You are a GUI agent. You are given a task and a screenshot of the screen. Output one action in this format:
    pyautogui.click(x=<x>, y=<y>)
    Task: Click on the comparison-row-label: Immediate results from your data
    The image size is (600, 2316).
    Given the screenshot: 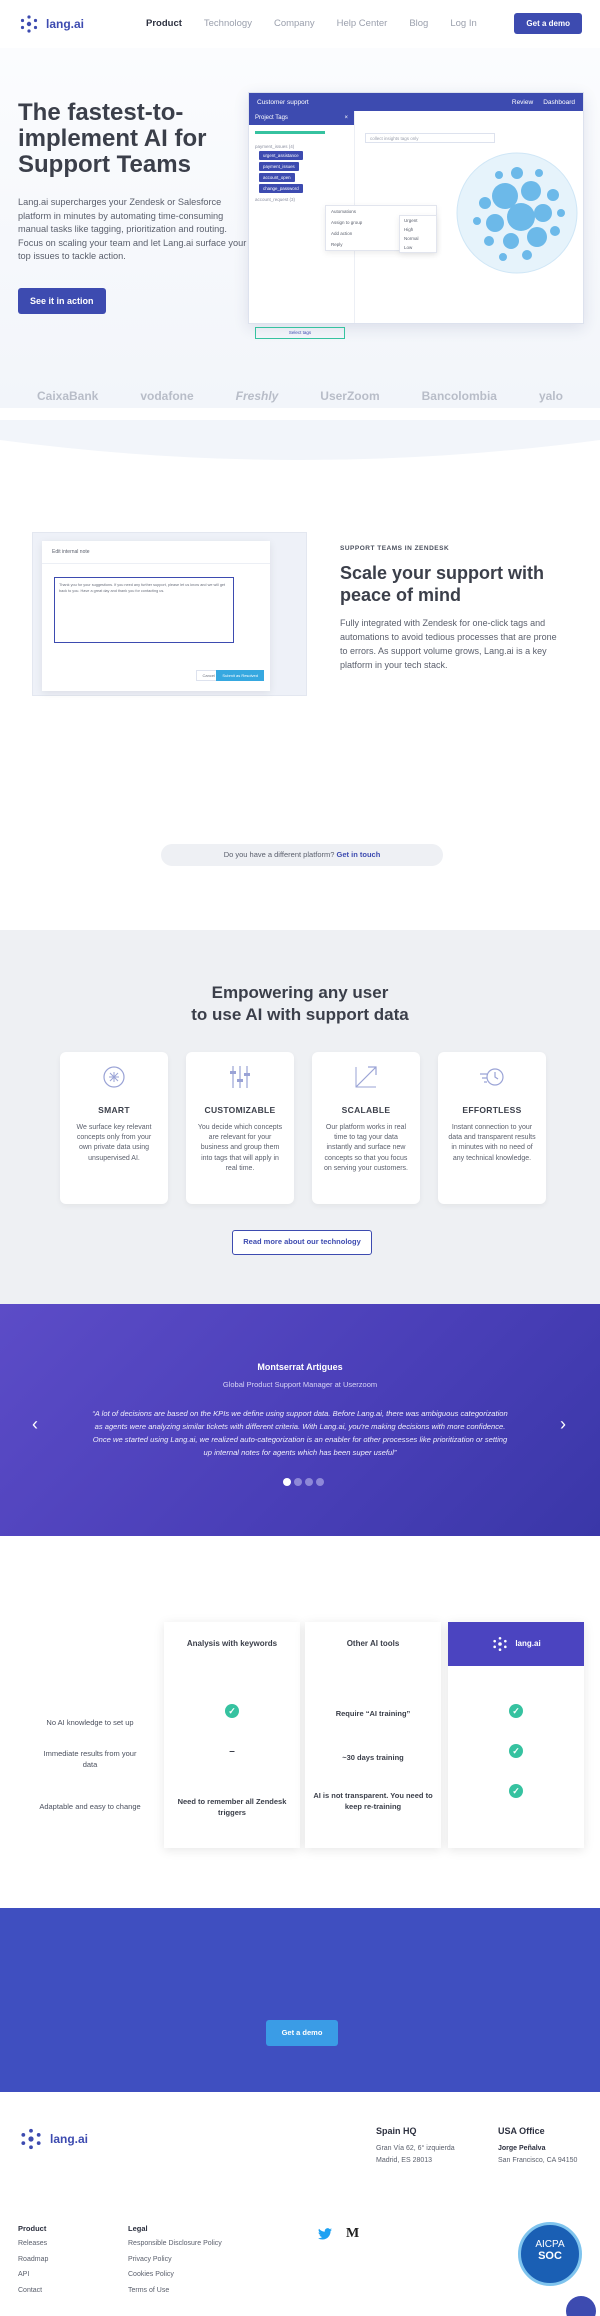 What is the action you would take?
    pyautogui.click(x=90, y=1759)
    